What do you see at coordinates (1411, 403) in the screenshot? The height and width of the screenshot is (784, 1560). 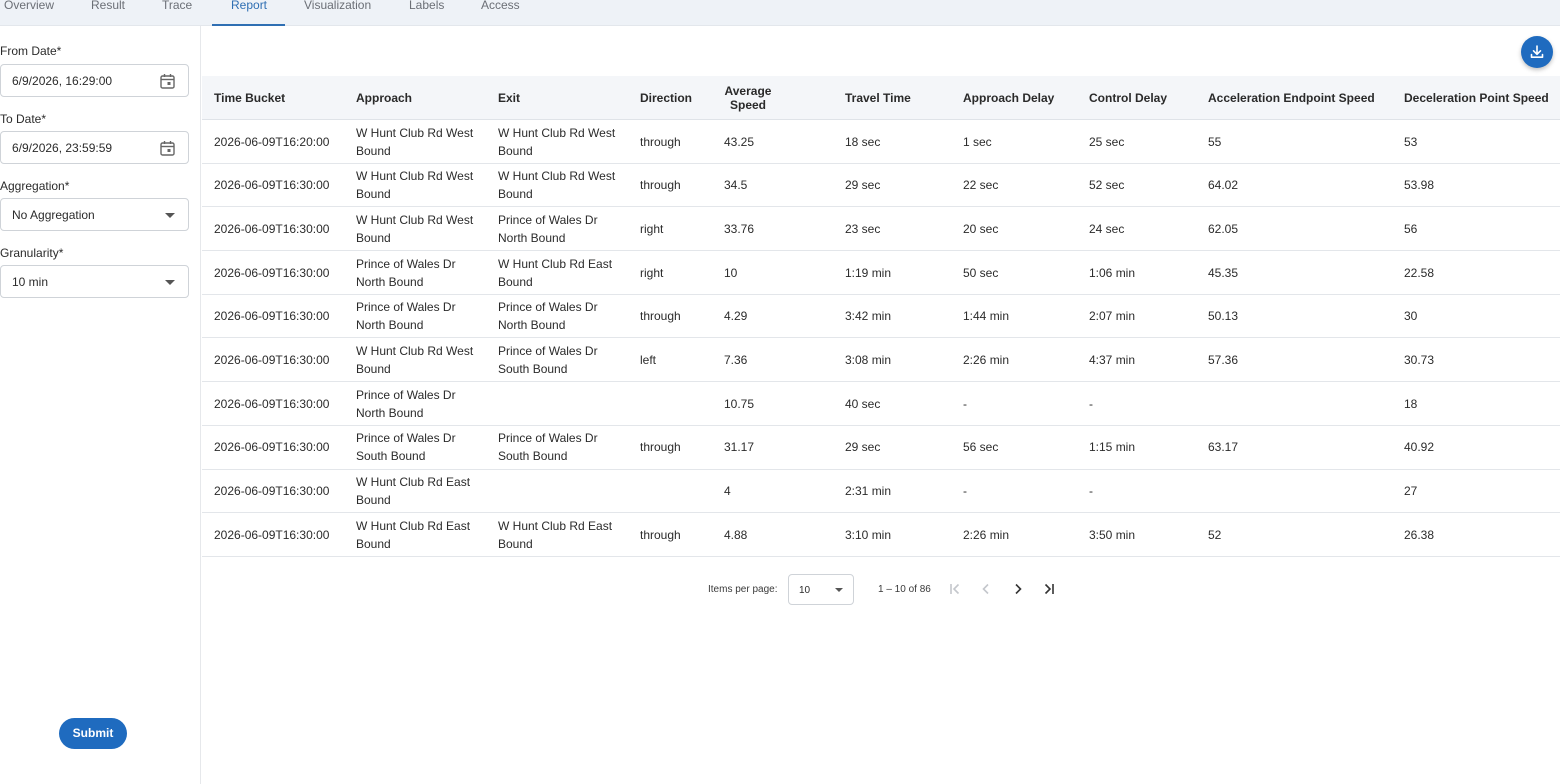 I see `cell-deceleration-point-speed: 18` at bounding box center [1411, 403].